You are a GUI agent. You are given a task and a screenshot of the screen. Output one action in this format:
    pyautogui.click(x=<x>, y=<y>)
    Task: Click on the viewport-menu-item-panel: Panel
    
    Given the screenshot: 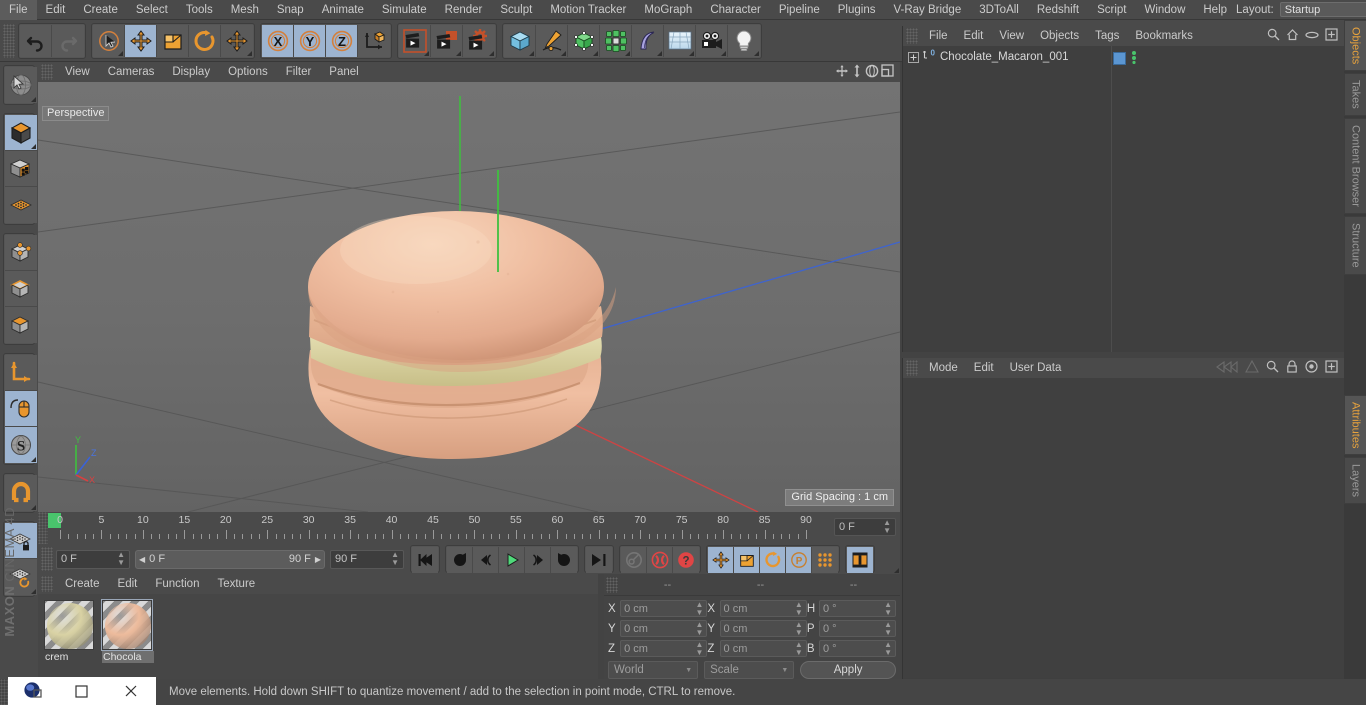 What is the action you would take?
    pyautogui.click(x=343, y=72)
    